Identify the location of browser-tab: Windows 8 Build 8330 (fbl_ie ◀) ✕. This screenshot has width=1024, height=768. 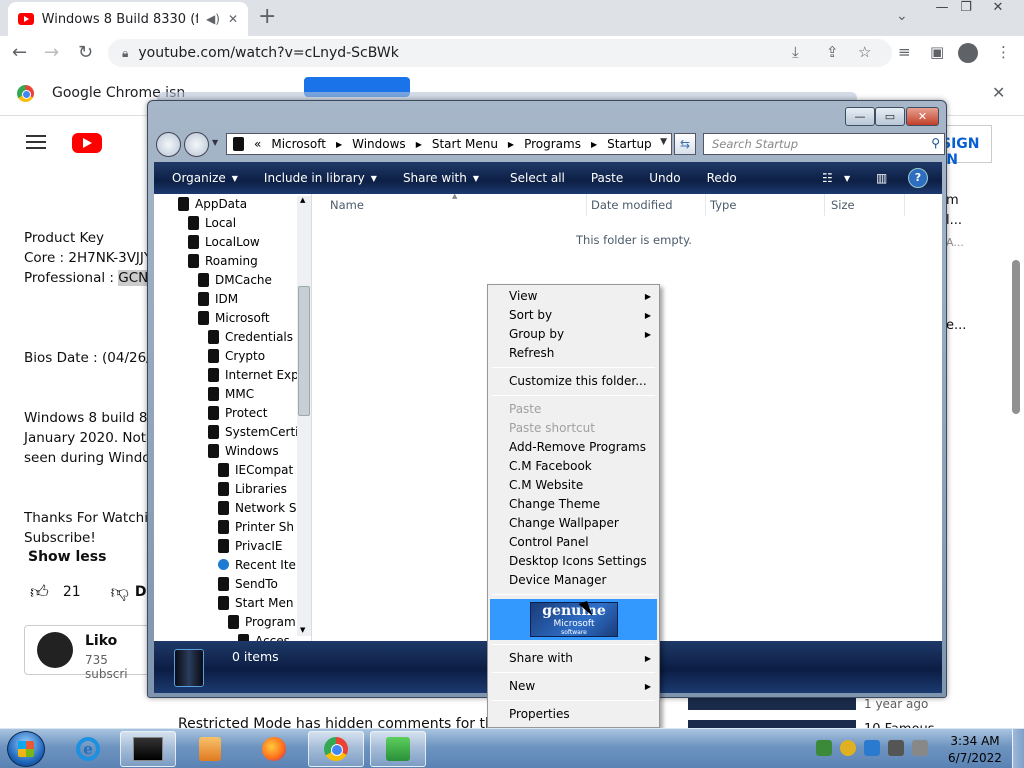
(128, 19).